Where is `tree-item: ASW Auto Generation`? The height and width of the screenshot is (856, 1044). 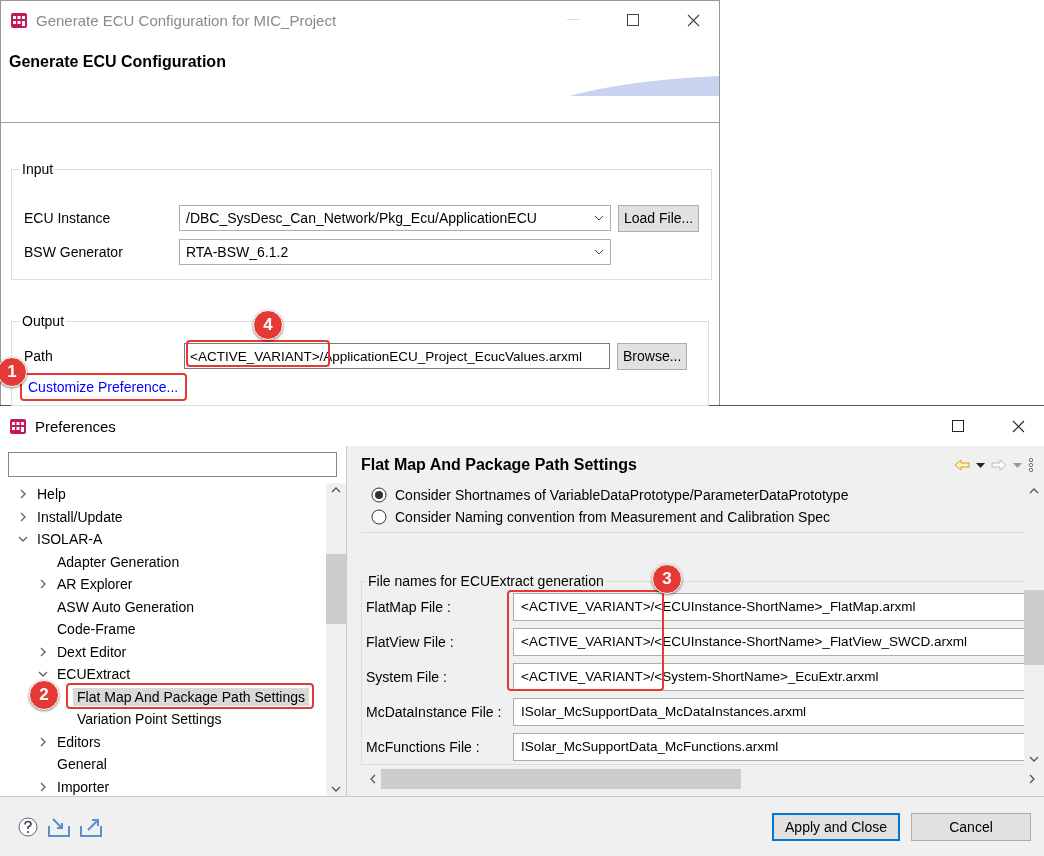
tree-item: ASW Auto Generation is located at coordinates (125, 606).